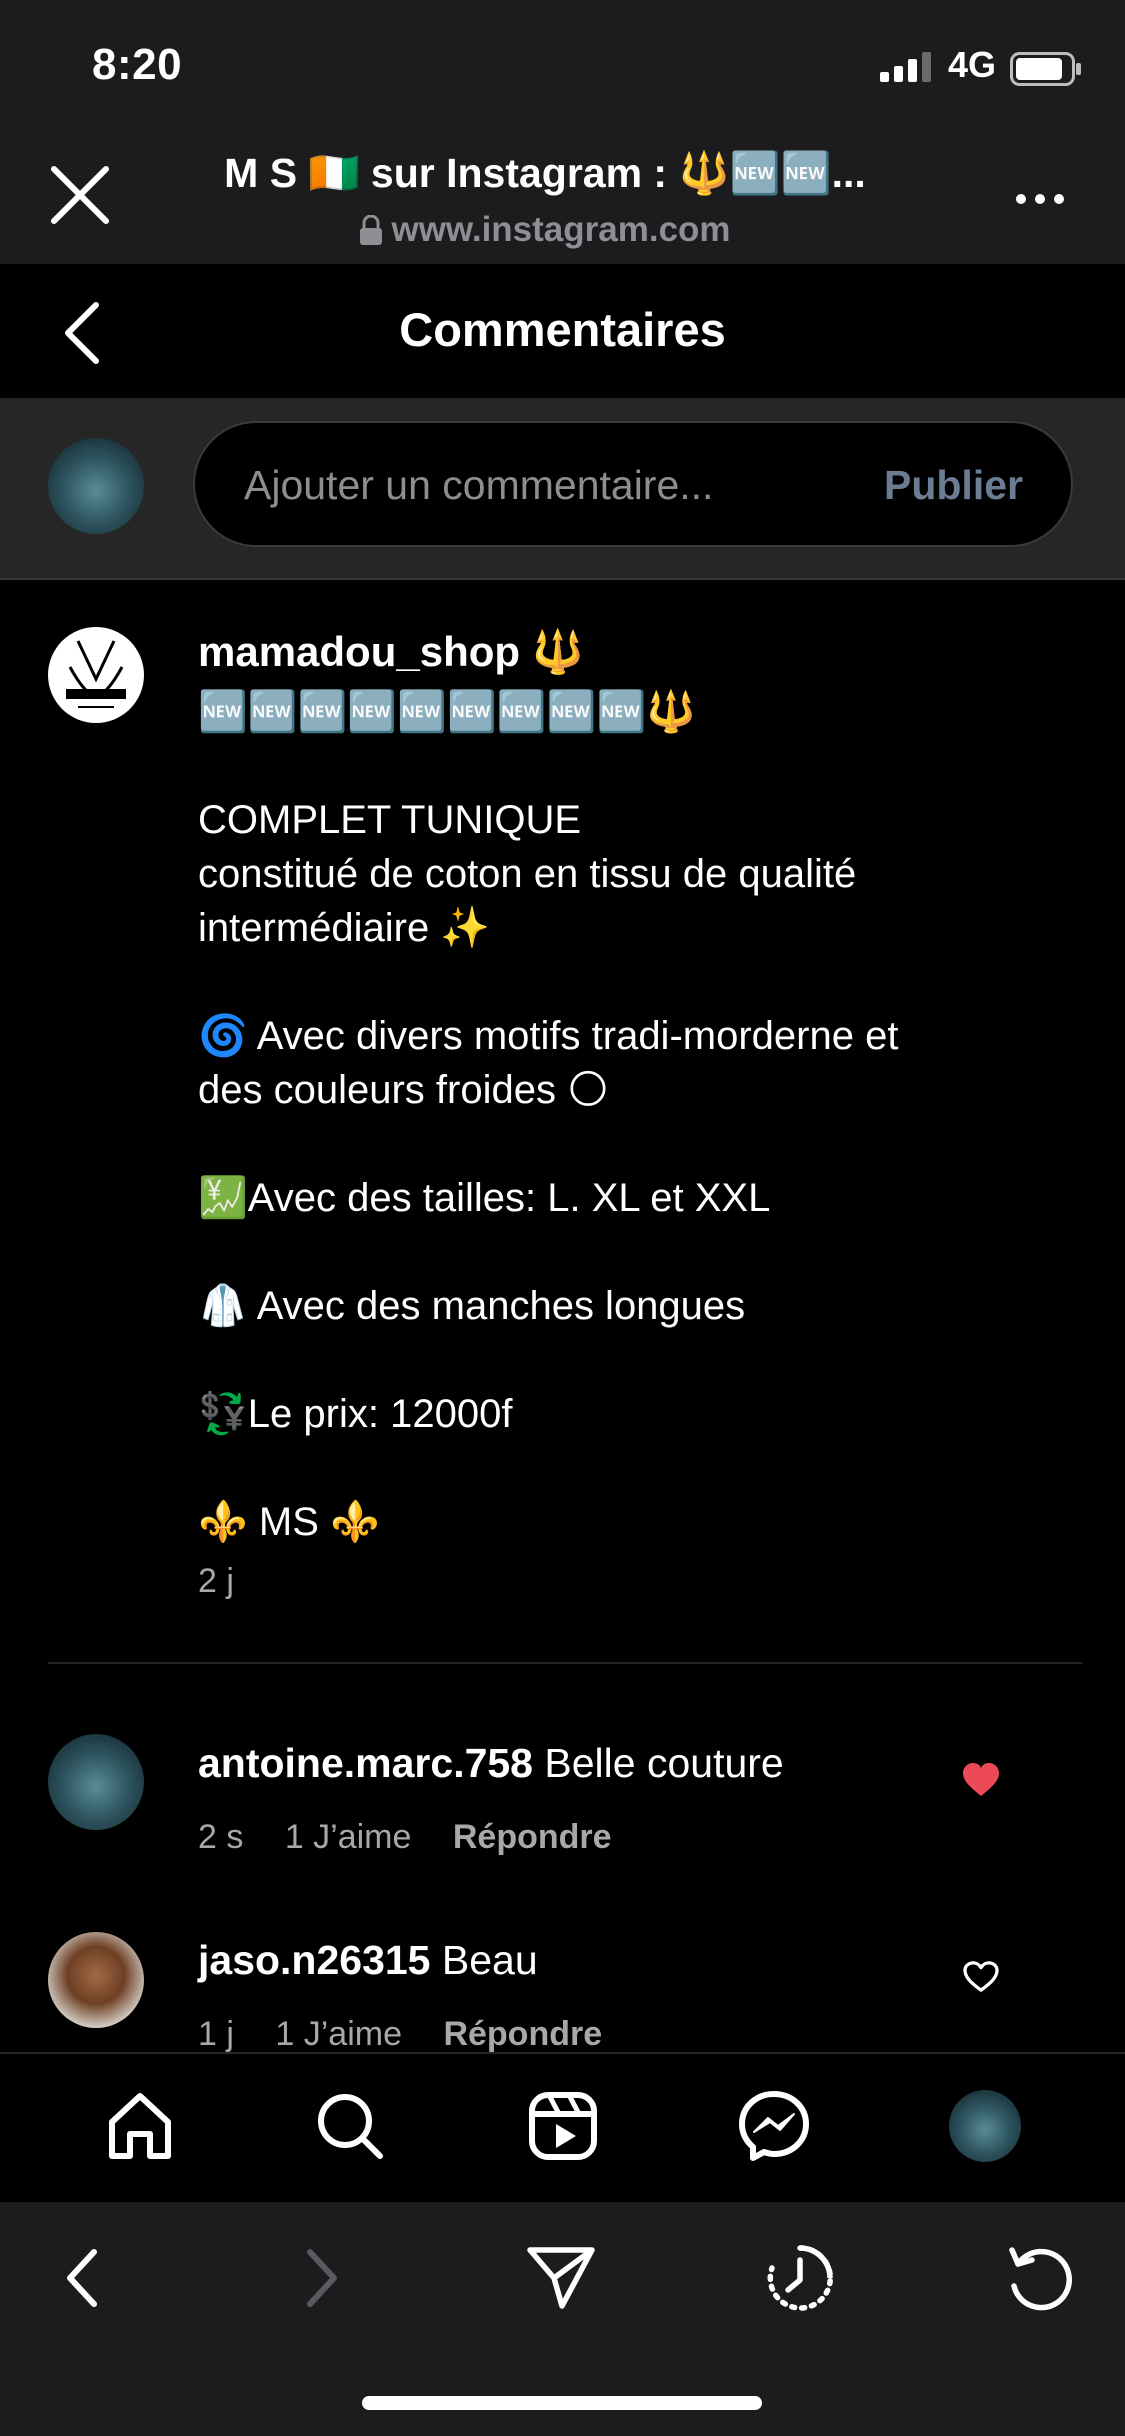  I want to click on heart-filled-icon, so click(981, 1780).